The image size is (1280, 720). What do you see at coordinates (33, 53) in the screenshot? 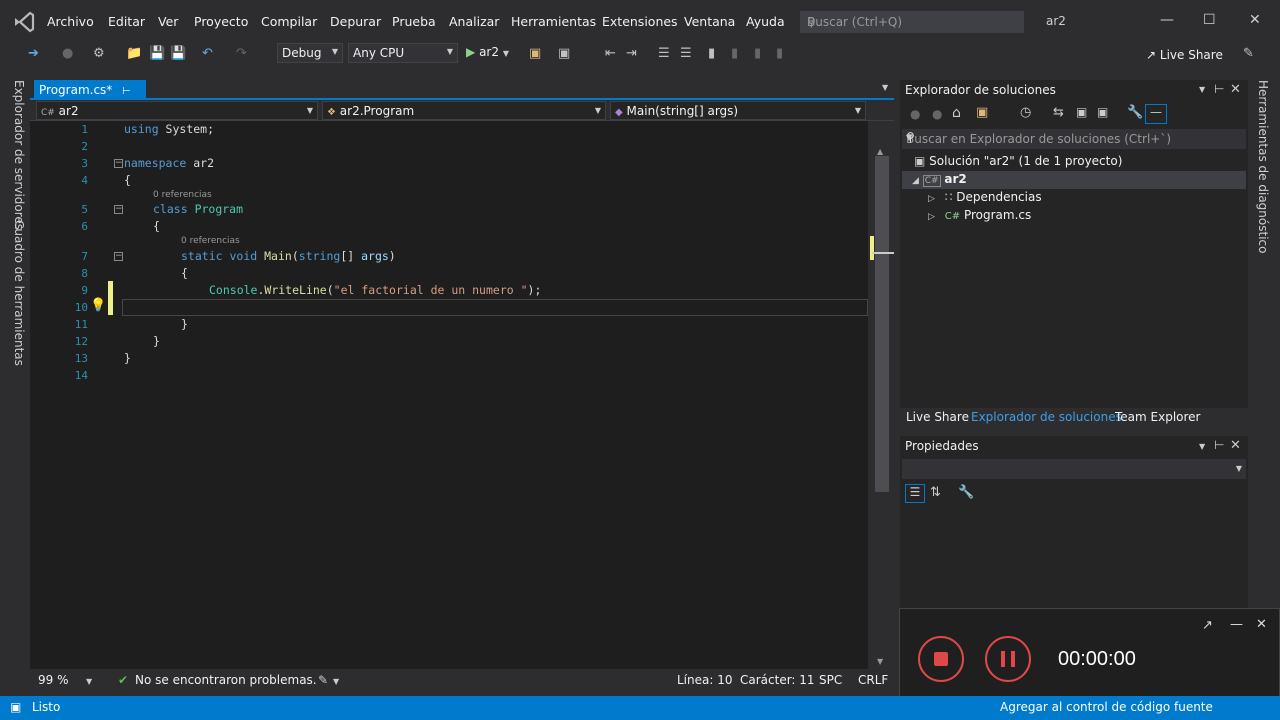
I see `back-icon: ➔` at bounding box center [33, 53].